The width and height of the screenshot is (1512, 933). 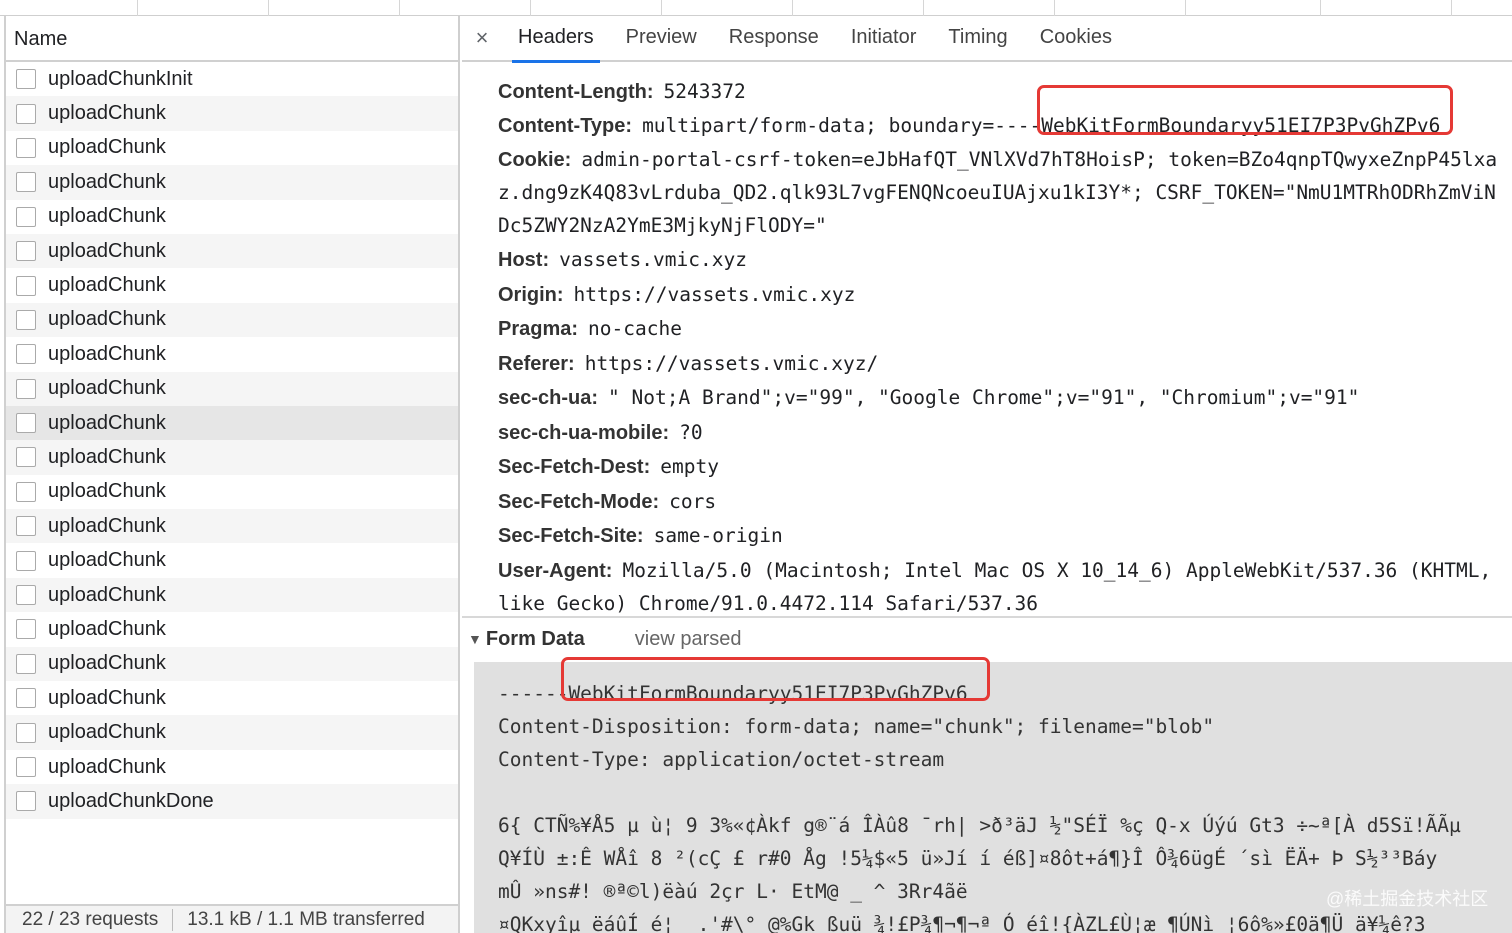 I want to click on boundary-highlight-box, so click(x=1245, y=110).